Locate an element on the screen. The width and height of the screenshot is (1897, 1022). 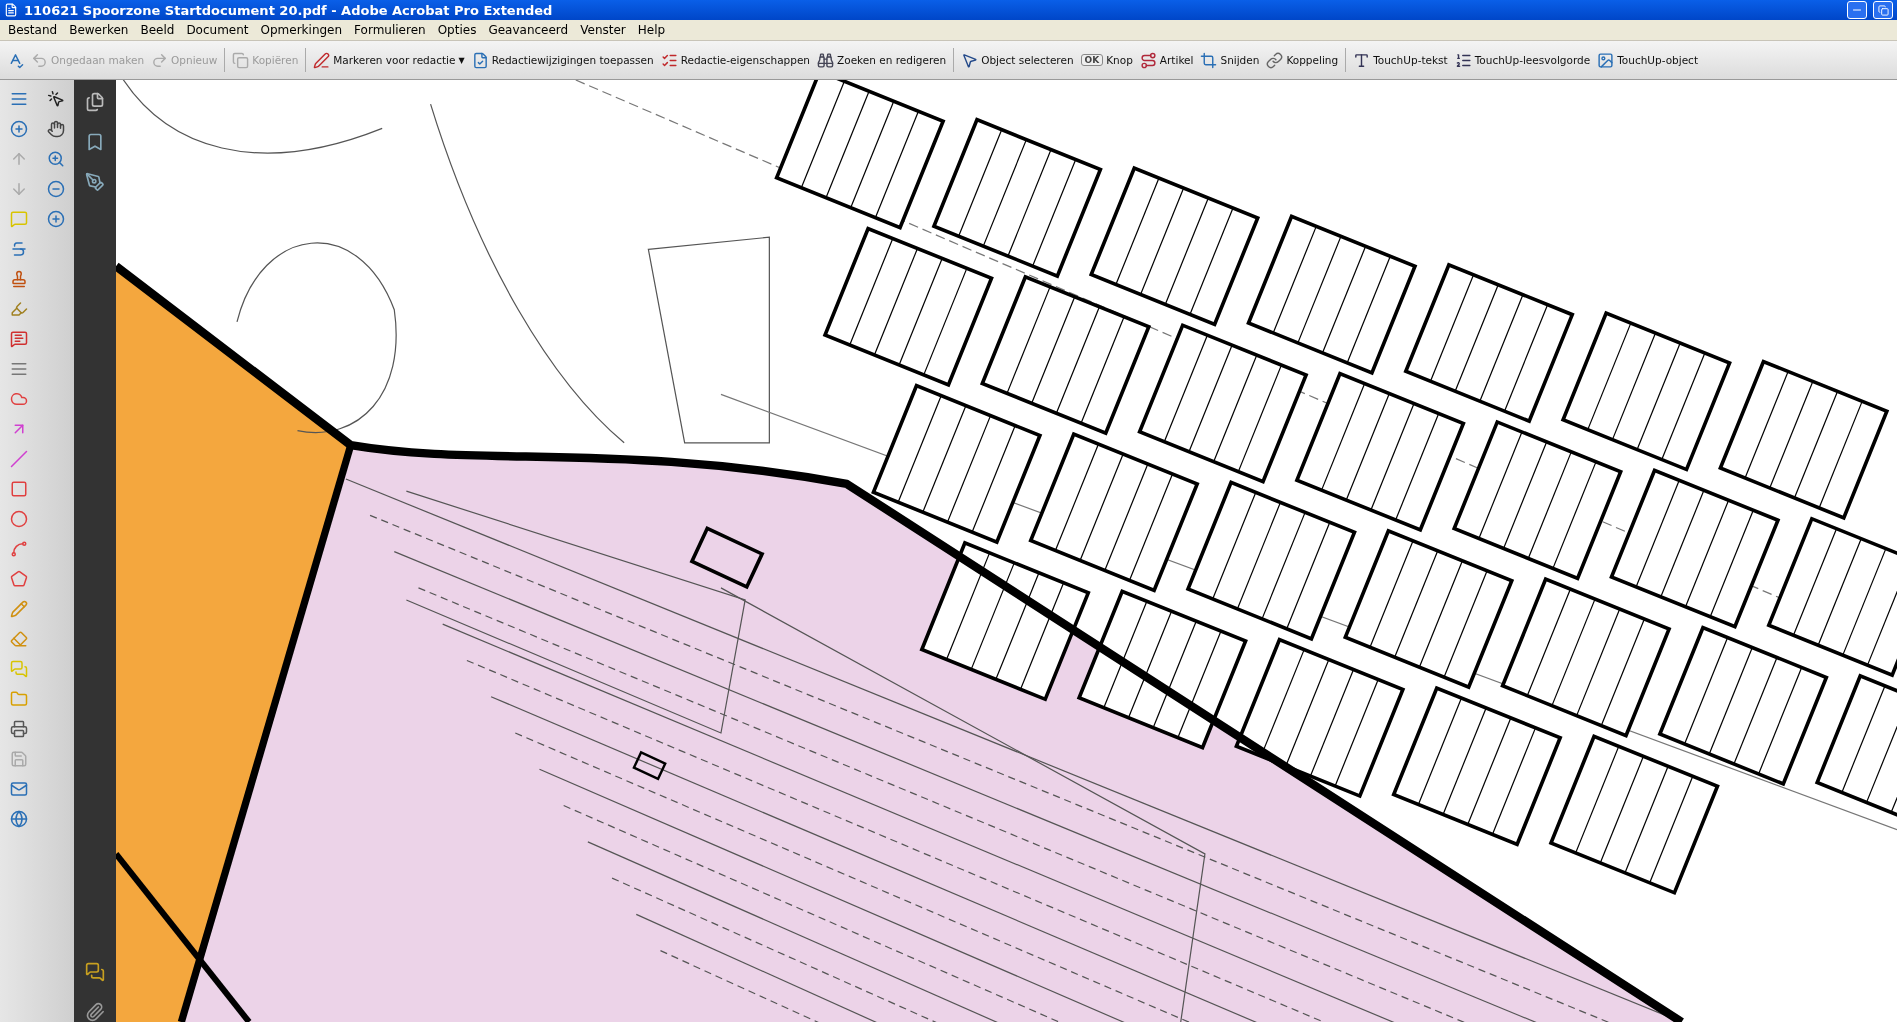
menu-item: Bewerken is located at coordinates (99, 30).